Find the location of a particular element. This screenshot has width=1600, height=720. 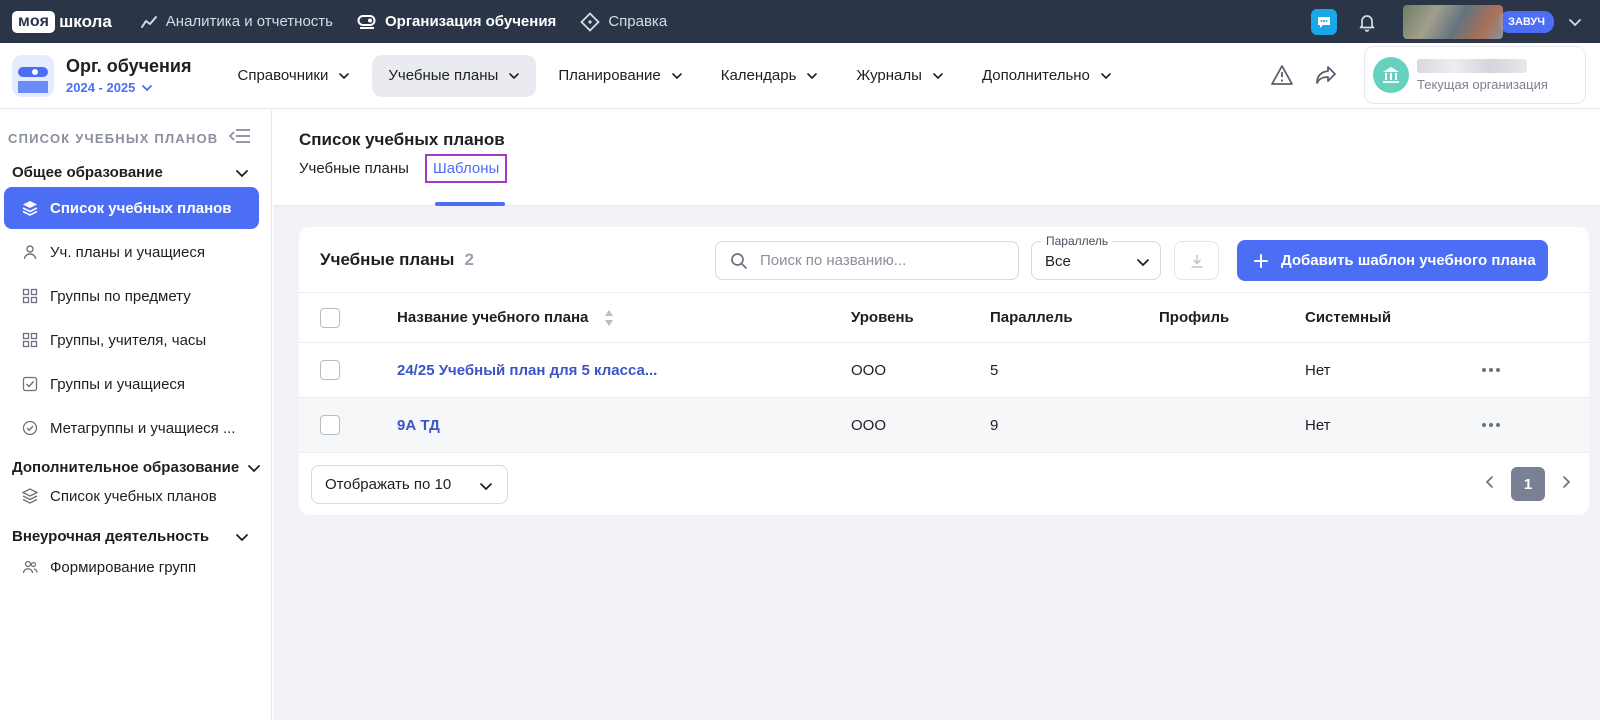

collapse-sidebar-button is located at coordinates (239, 138).